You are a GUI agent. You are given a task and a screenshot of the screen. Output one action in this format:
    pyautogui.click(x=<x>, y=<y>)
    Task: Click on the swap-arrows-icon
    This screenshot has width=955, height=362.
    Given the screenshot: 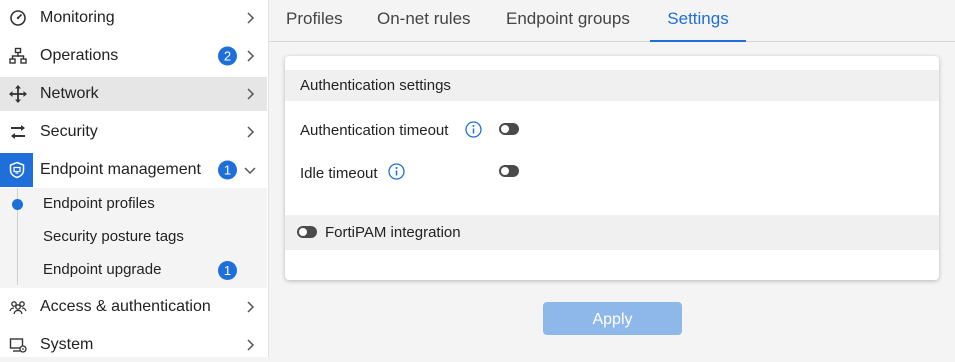 What is the action you would take?
    pyautogui.click(x=18, y=132)
    